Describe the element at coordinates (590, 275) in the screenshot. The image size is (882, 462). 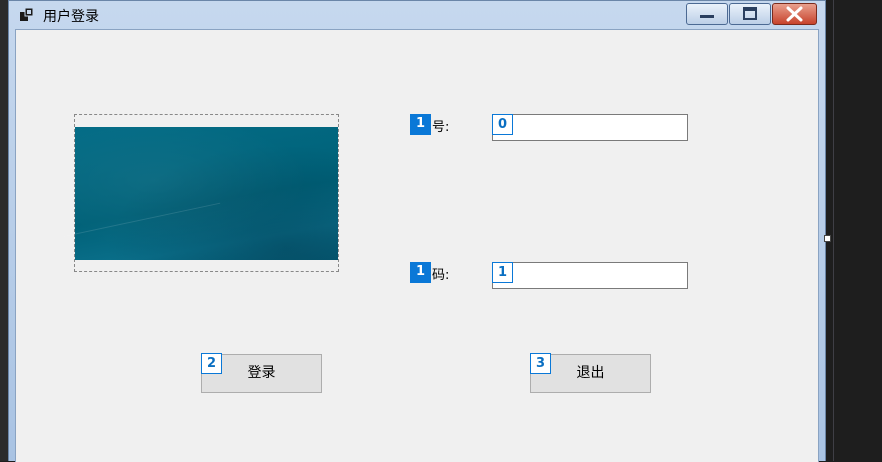
I see `password-input` at that location.